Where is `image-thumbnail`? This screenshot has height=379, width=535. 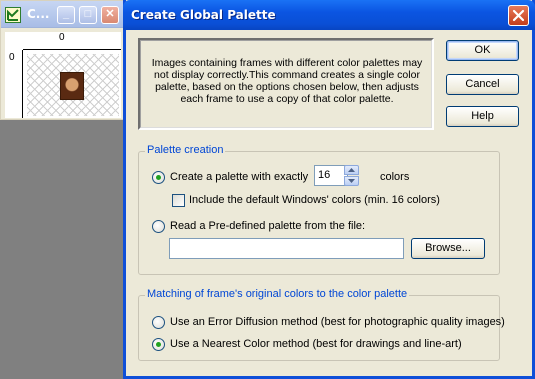
image-thumbnail is located at coordinates (72, 86).